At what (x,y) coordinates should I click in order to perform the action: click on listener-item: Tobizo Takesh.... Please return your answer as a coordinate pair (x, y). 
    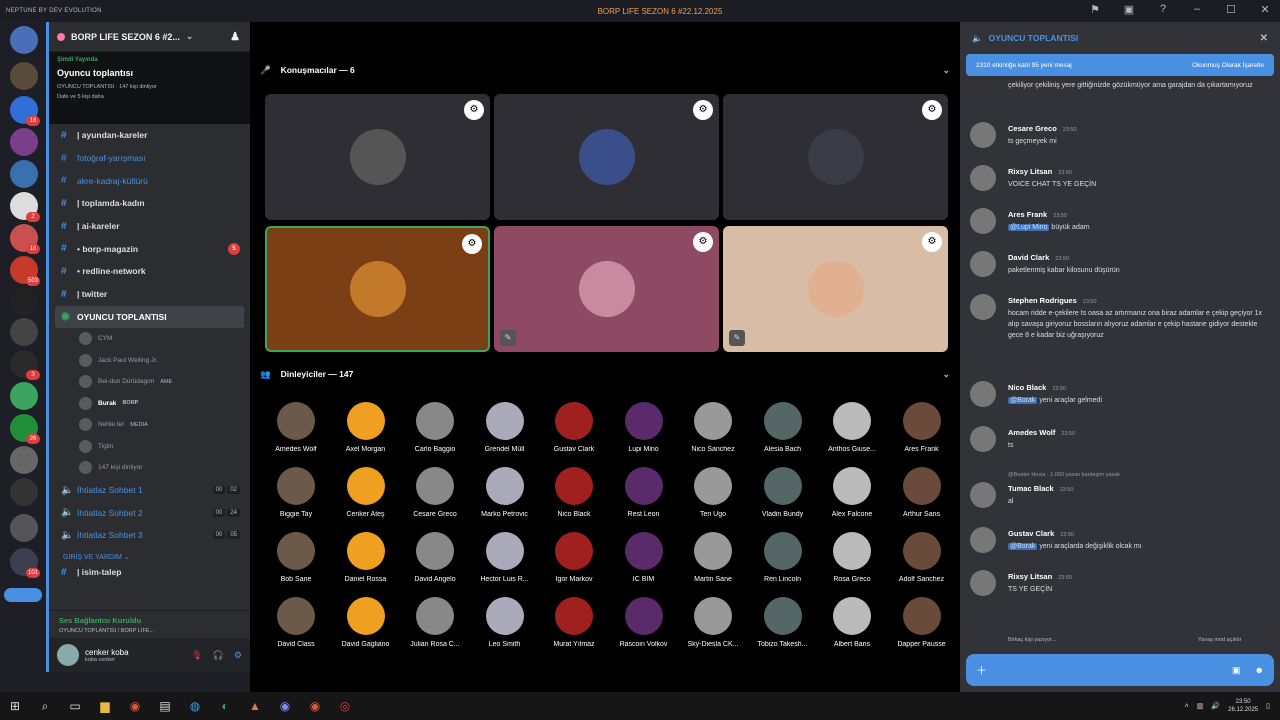
    Looking at the image, I should click on (783, 627).